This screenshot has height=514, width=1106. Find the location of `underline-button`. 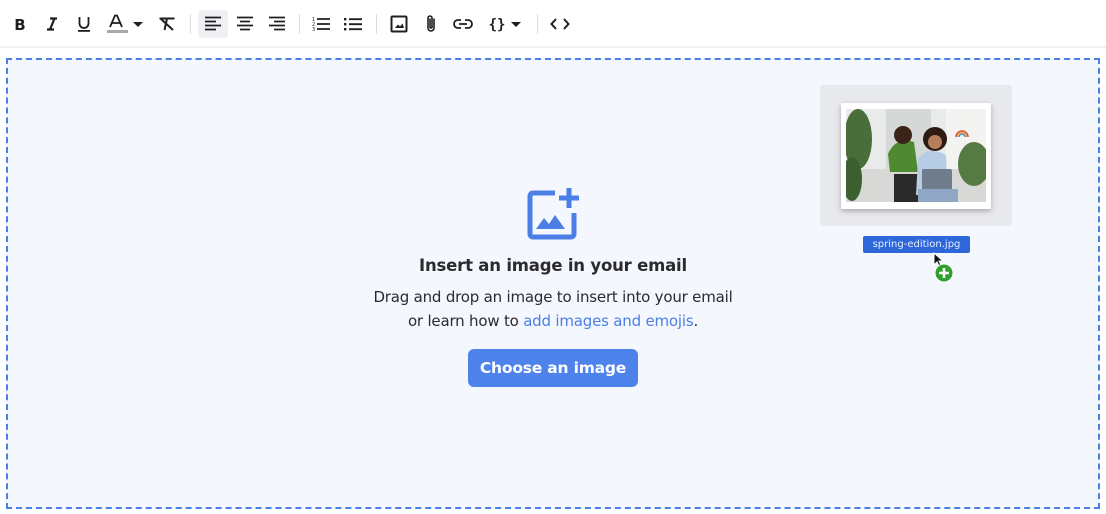

underline-button is located at coordinates (84, 24).